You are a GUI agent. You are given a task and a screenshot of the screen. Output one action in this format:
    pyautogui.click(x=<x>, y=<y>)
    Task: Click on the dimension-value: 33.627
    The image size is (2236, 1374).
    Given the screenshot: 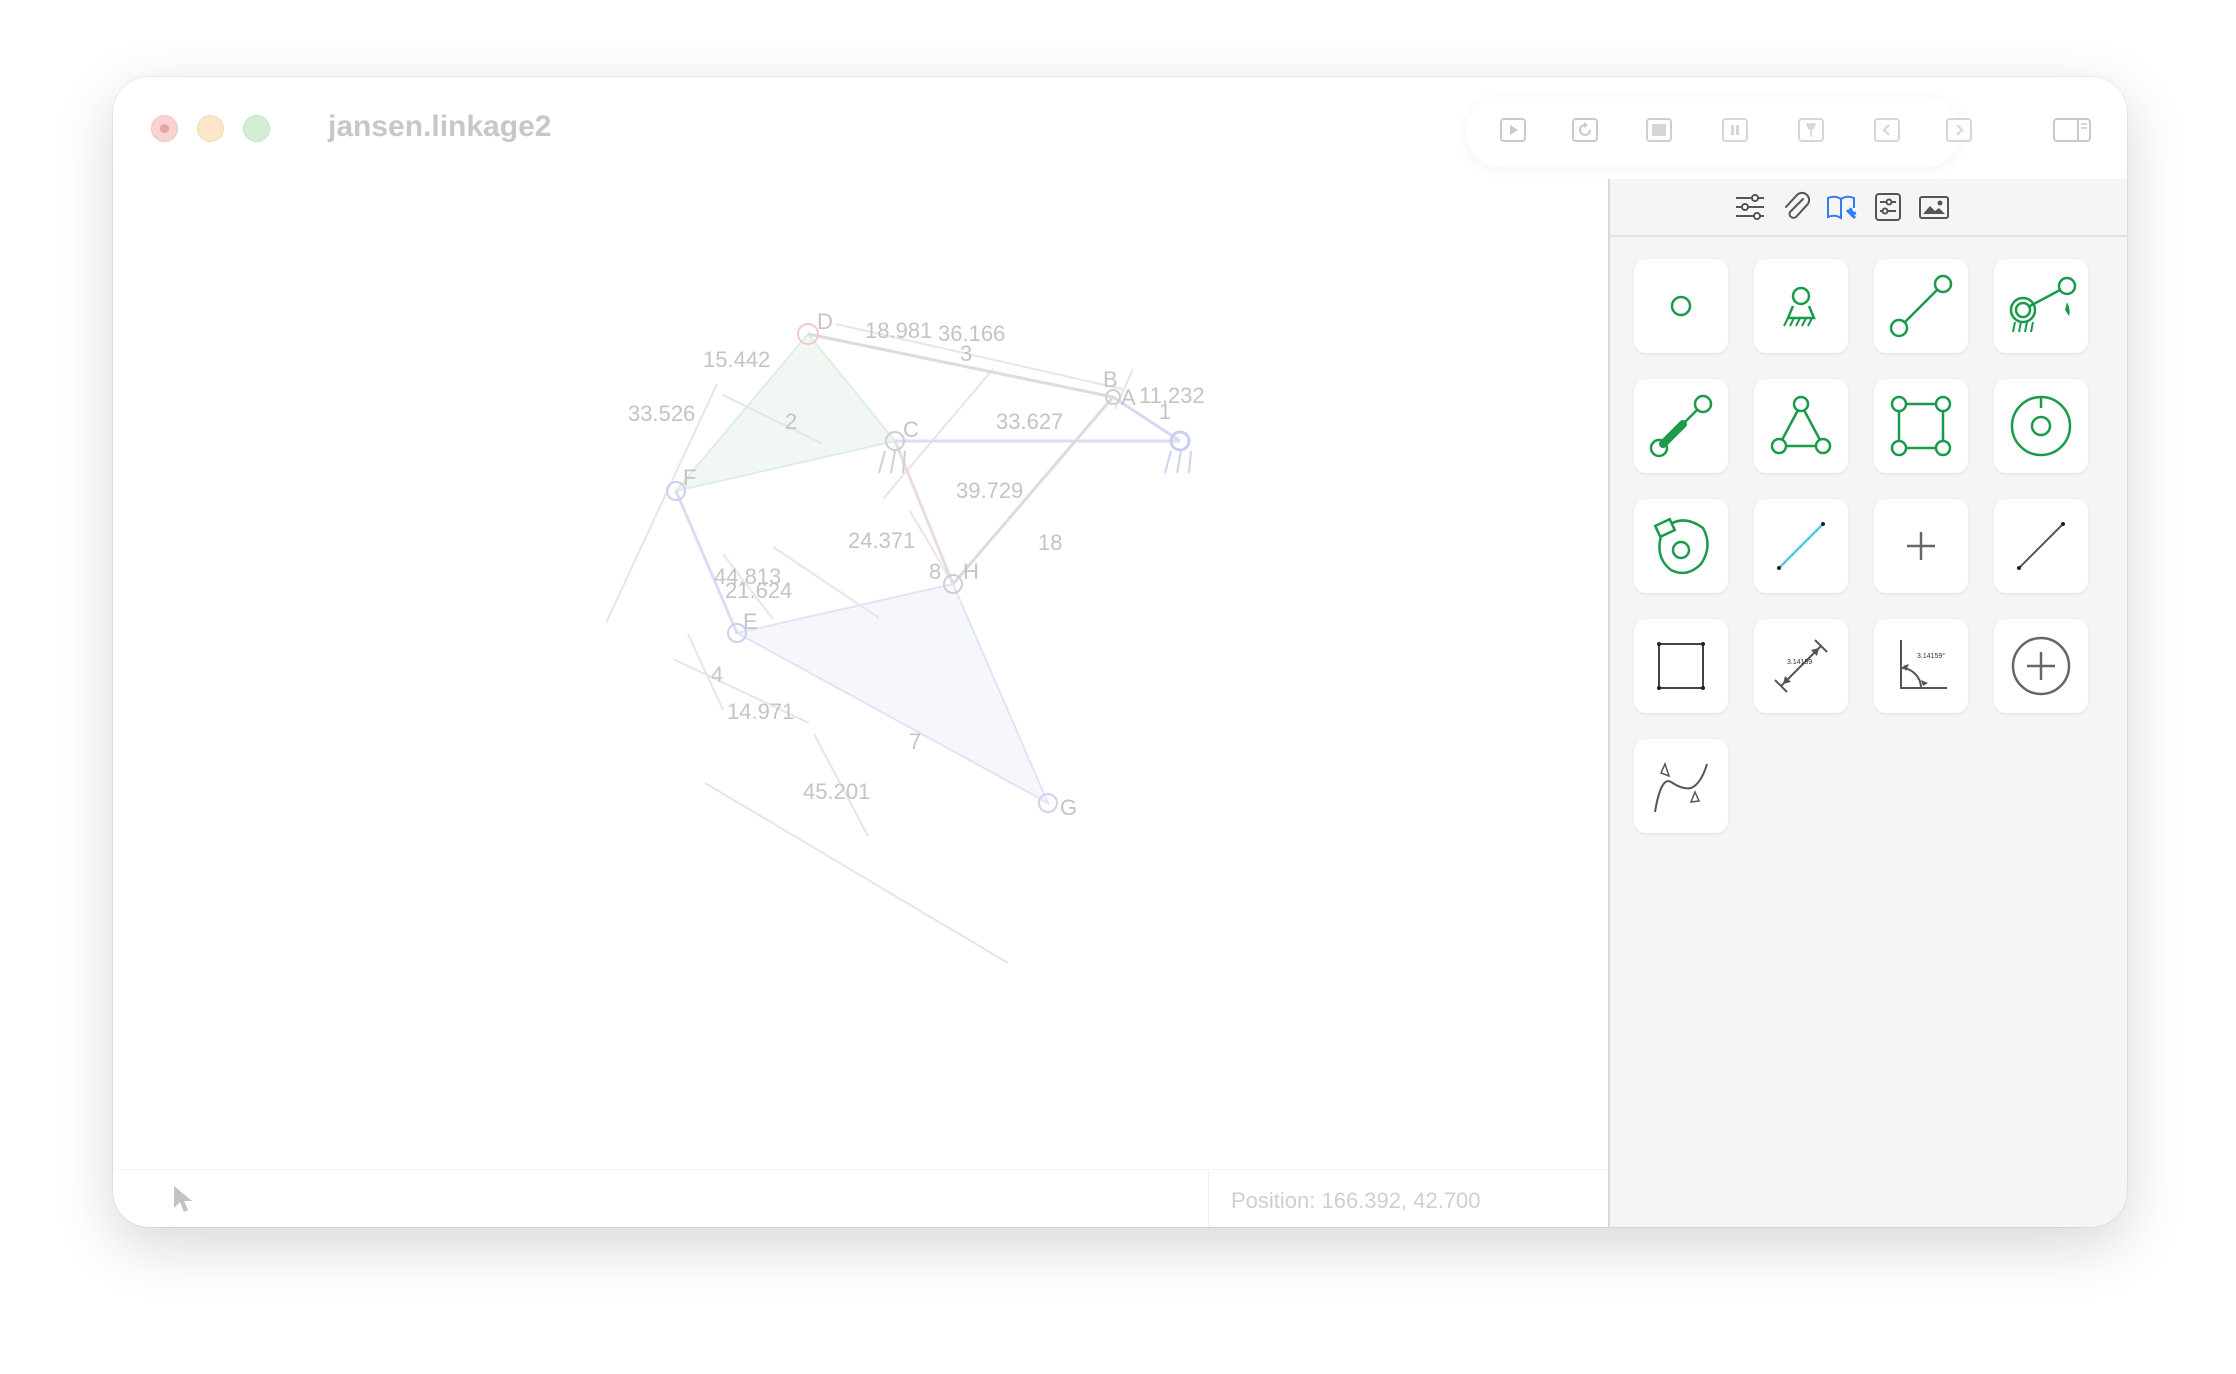 What is the action you would take?
    pyautogui.click(x=1029, y=421)
    